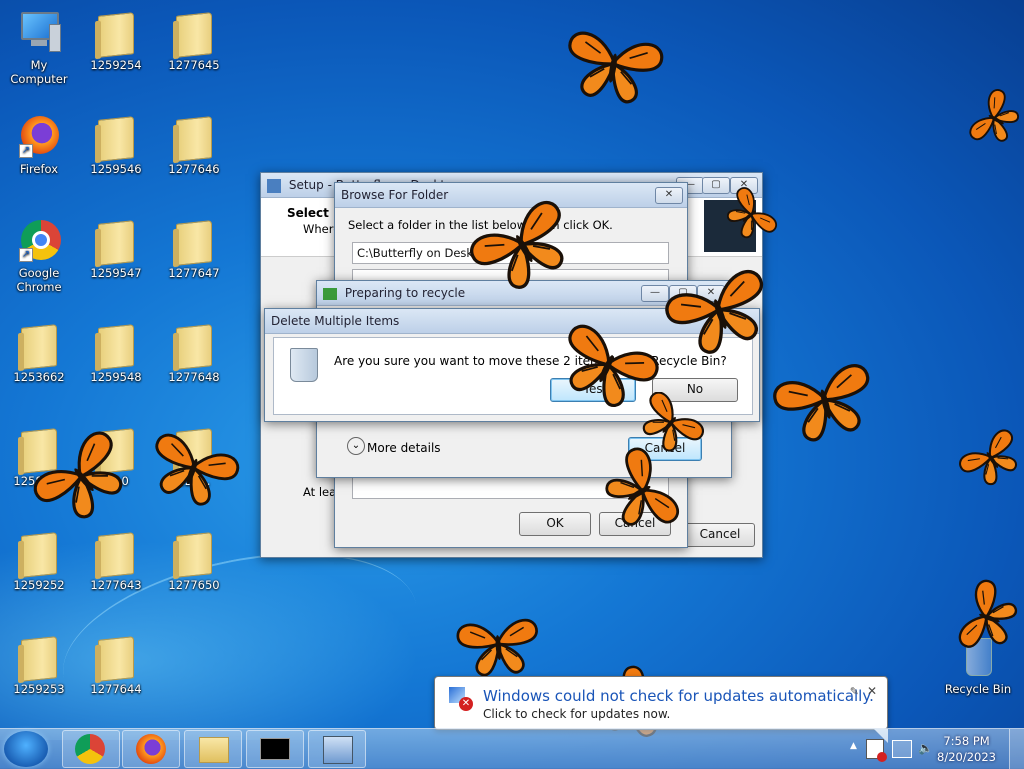 This screenshot has height=769, width=1024. I want to click on desktop-icon-folder: 1259548, so click(116, 352).